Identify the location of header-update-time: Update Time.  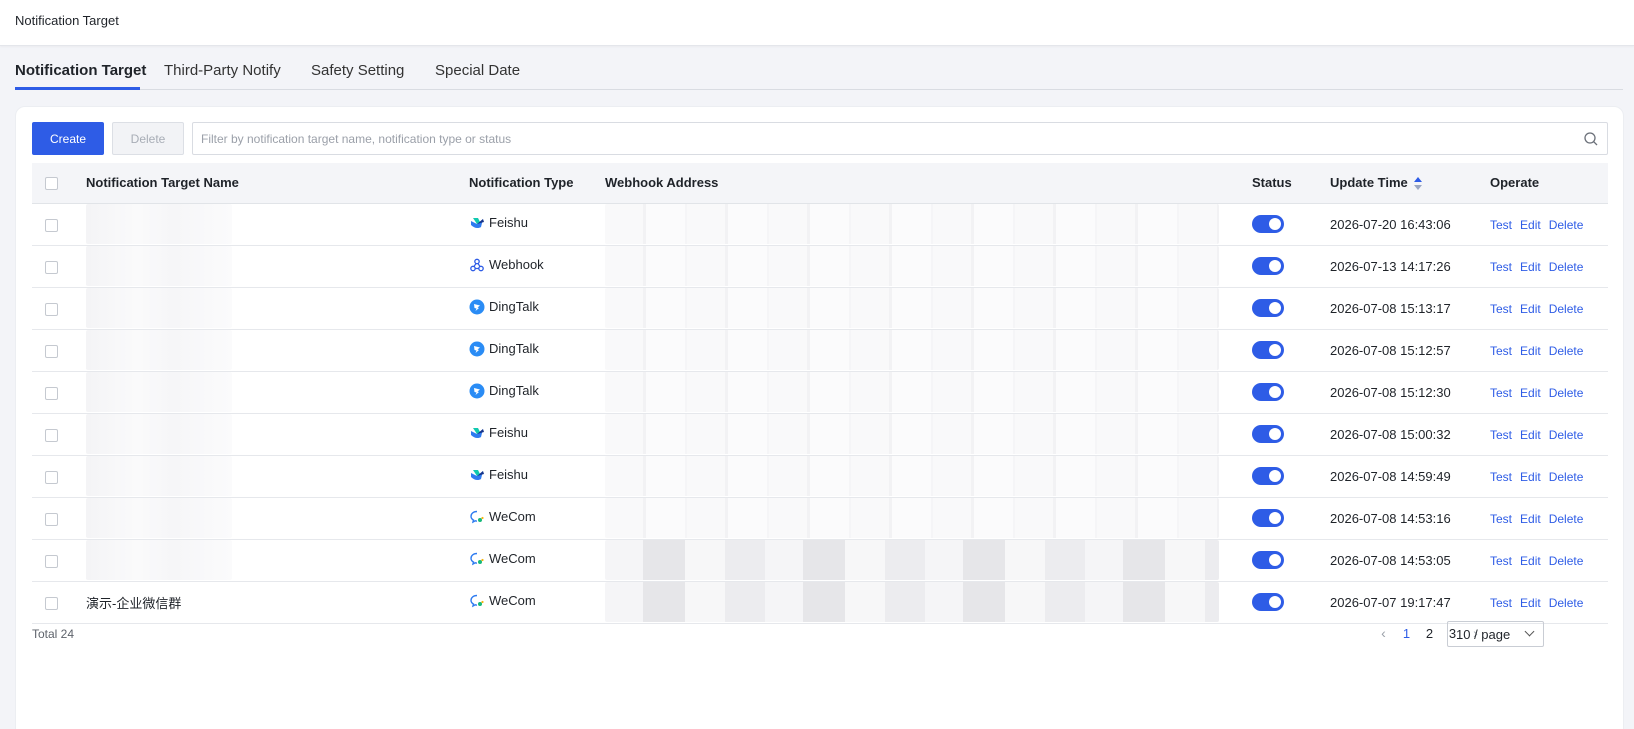
(1400, 183).